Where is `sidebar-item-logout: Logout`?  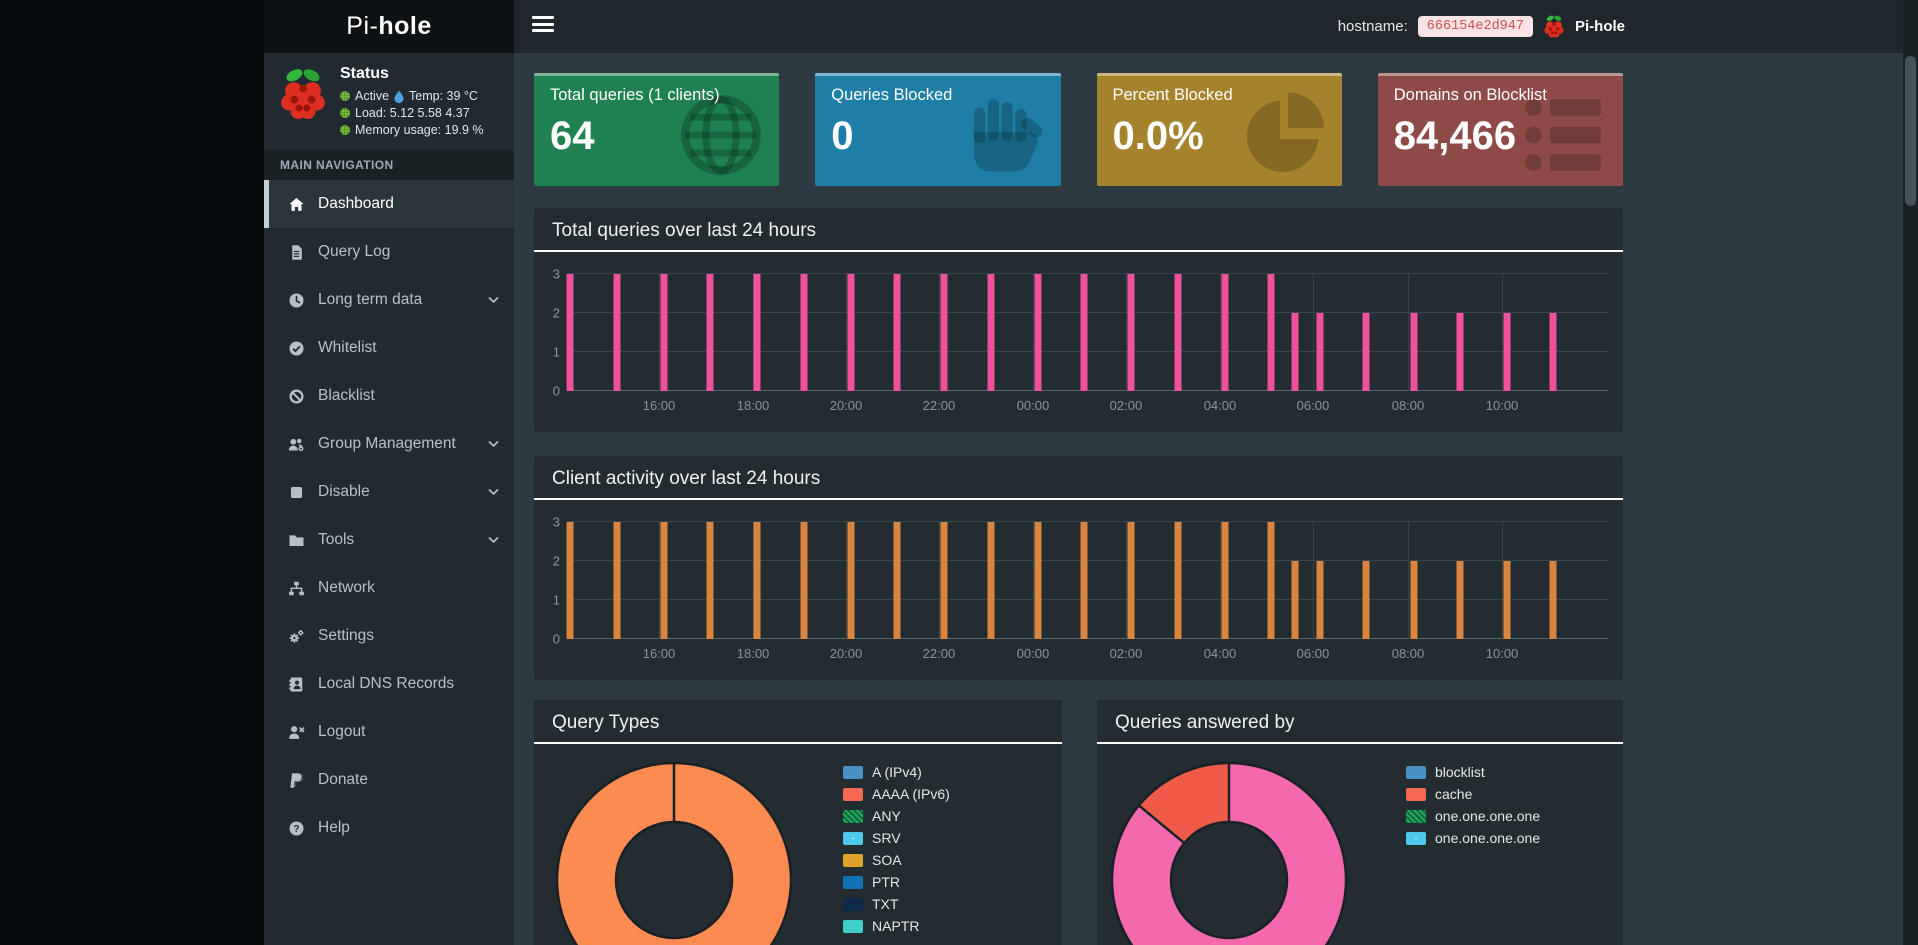
sidebar-item-logout: Logout is located at coordinates (389, 732).